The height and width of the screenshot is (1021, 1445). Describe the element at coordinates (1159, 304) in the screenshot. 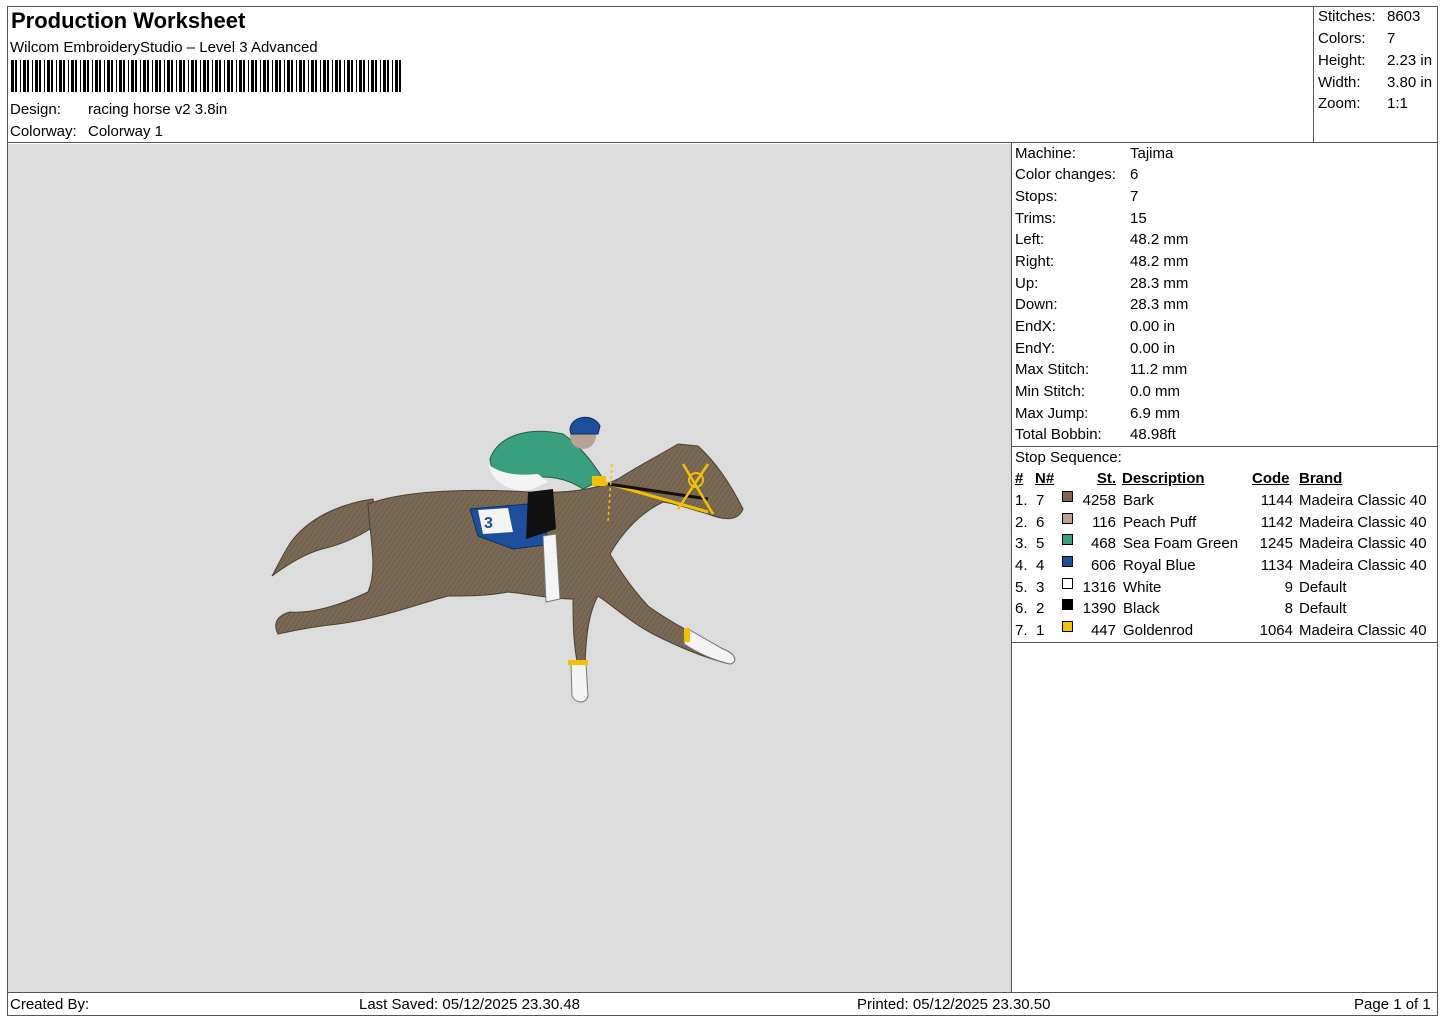

I see `down-value: 28.3 mm` at that location.